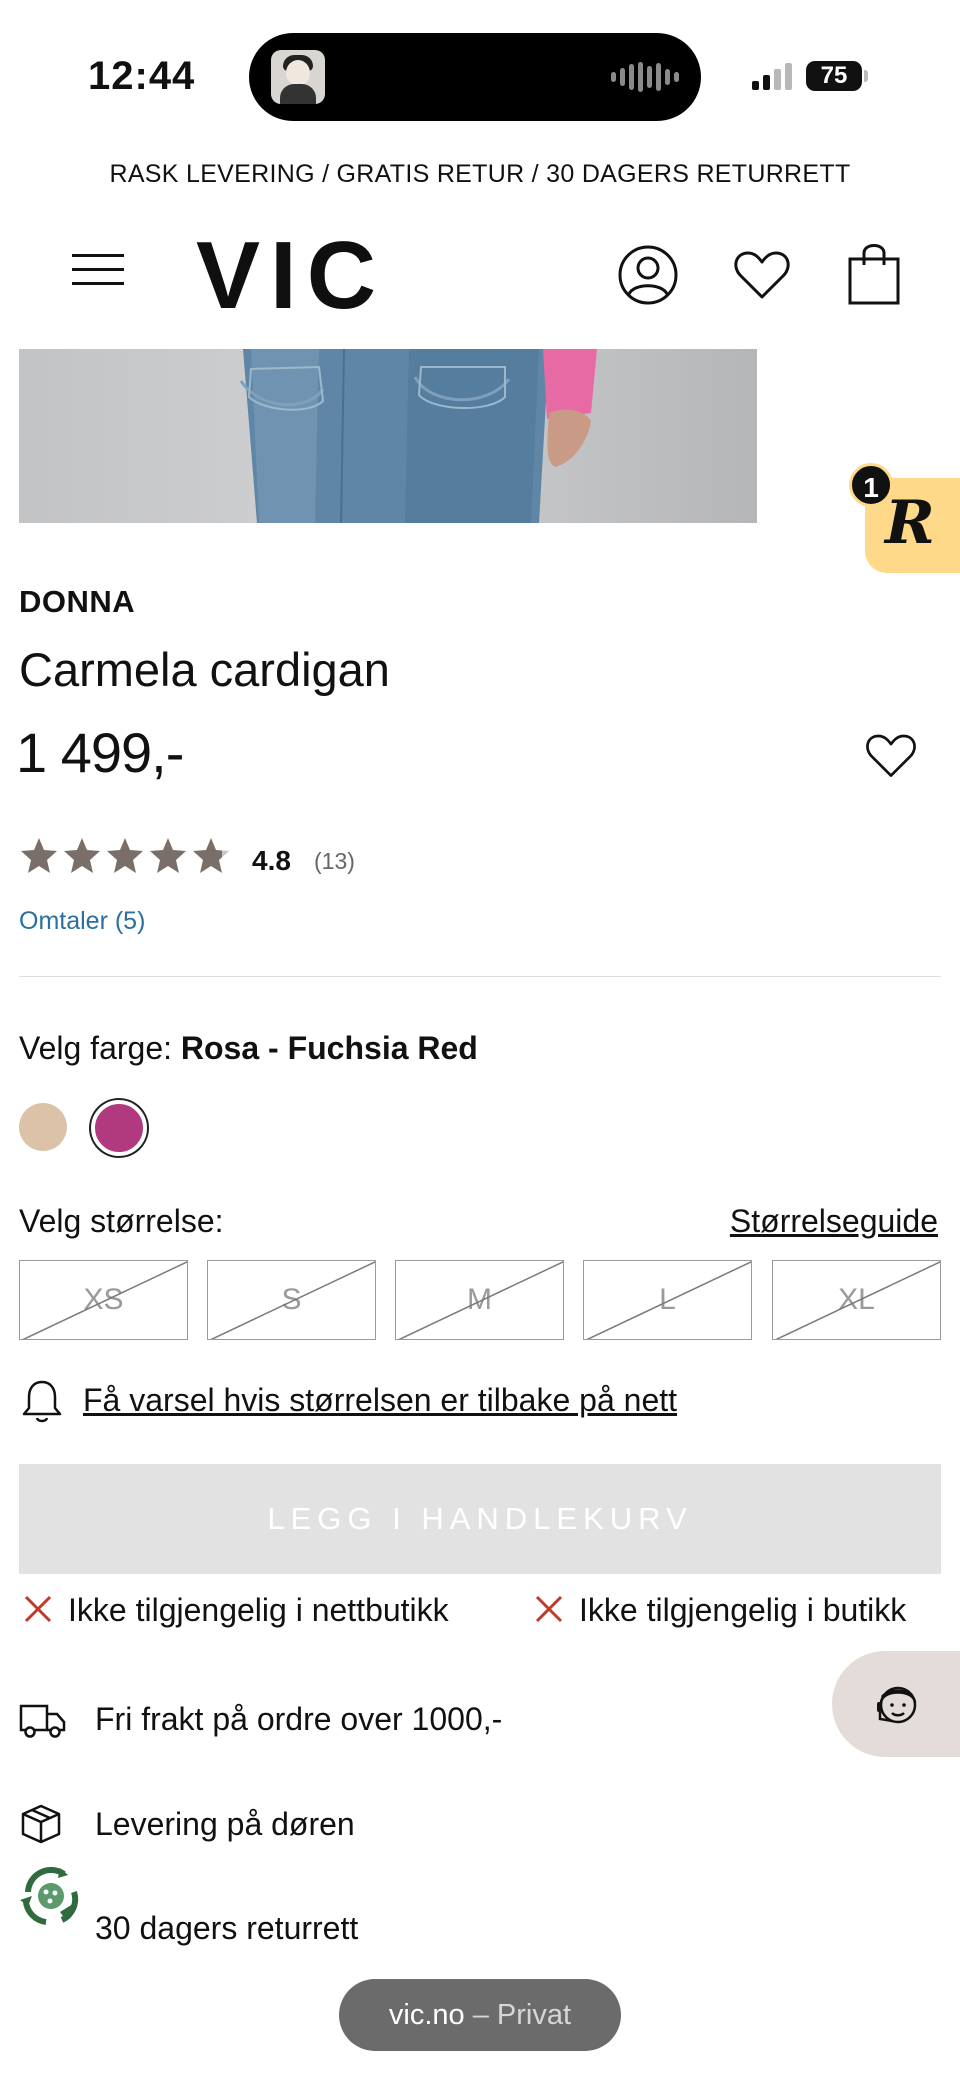 This screenshot has width=960, height=2087. Describe the element at coordinates (418, 436) in the screenshot. I see `product-photo` at that location.